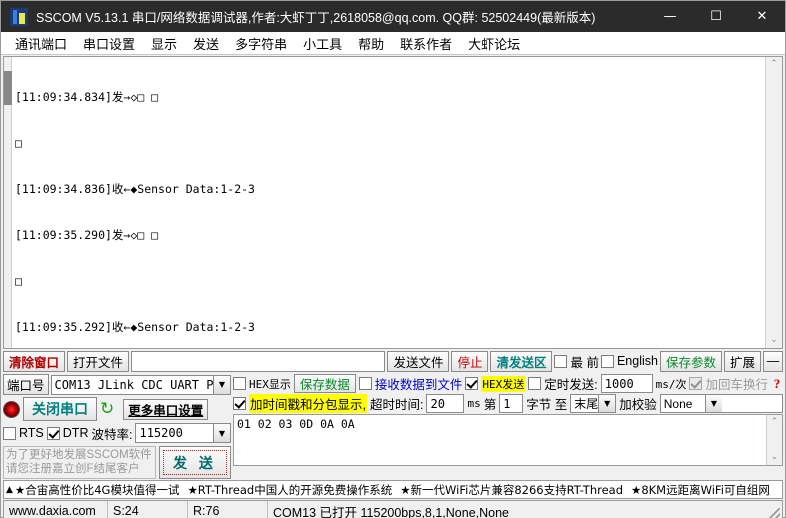  What do you see at coordinates (206, 43) in the screenshot?
I see `menu-item-send: 发送` at bounding box center [206, 43].